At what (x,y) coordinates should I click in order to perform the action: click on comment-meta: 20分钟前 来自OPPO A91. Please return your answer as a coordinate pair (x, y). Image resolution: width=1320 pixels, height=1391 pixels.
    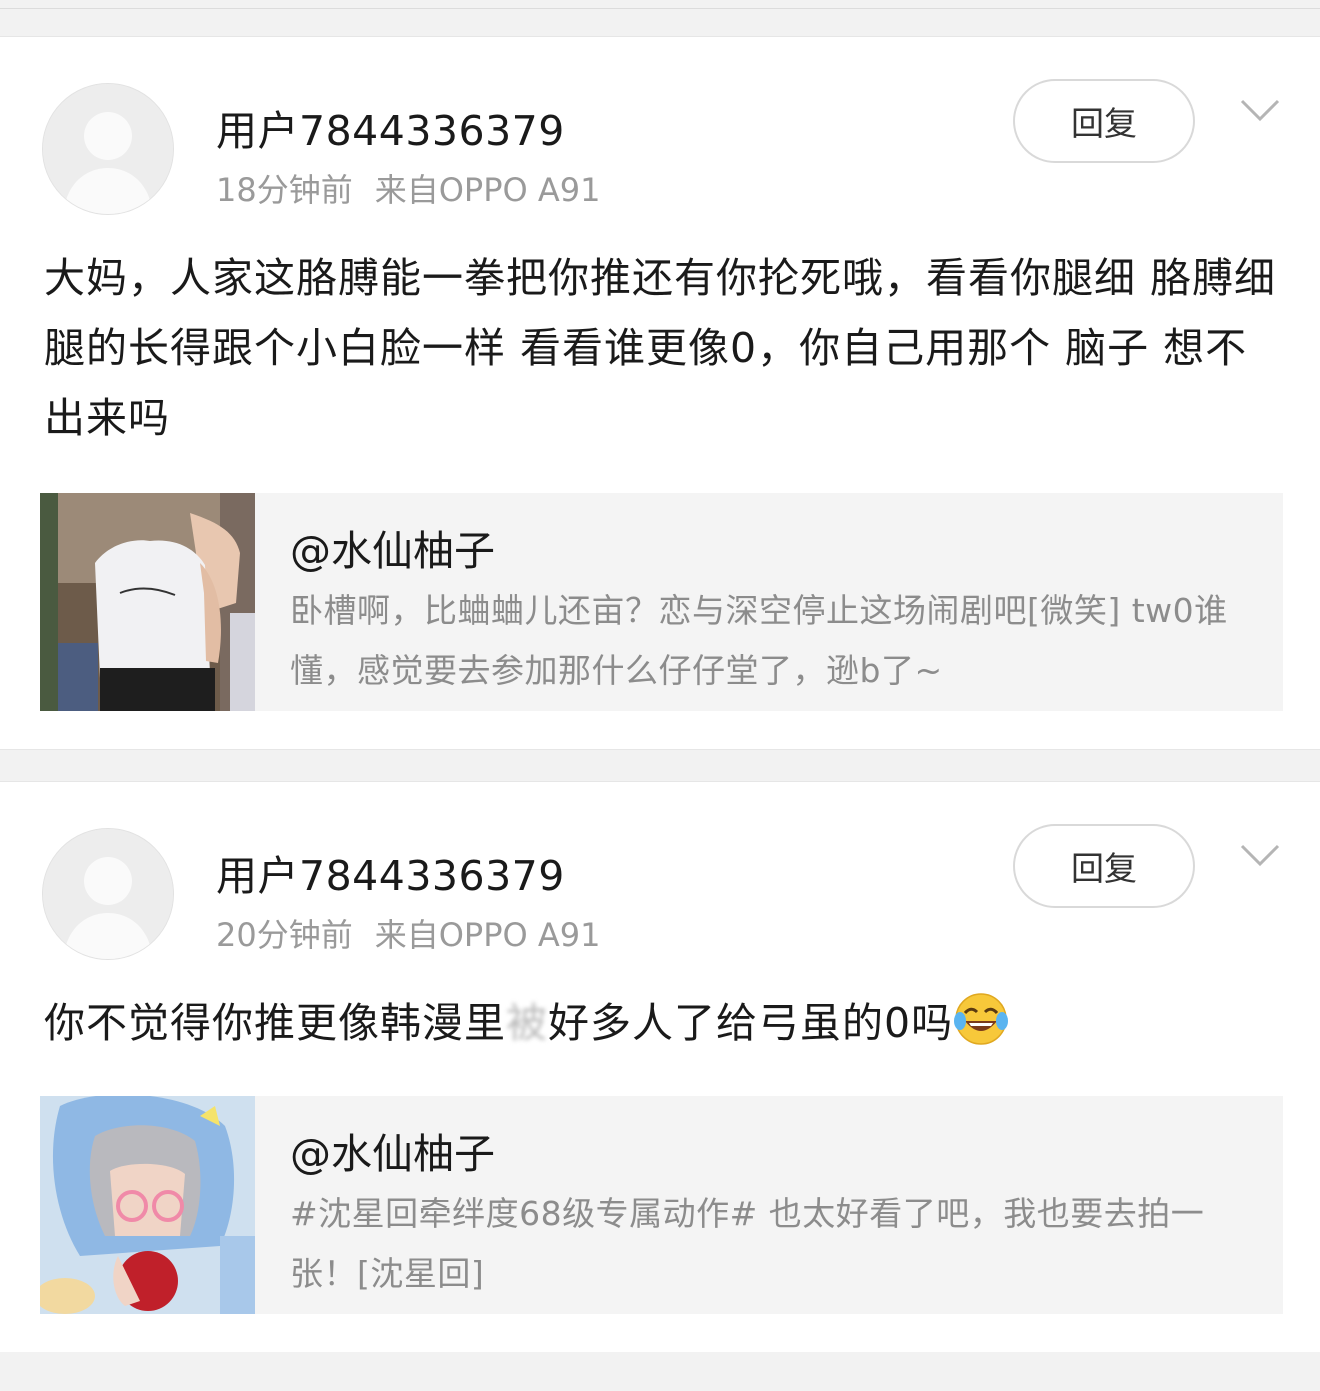
    Looking at the image, I should click on (408, 933).